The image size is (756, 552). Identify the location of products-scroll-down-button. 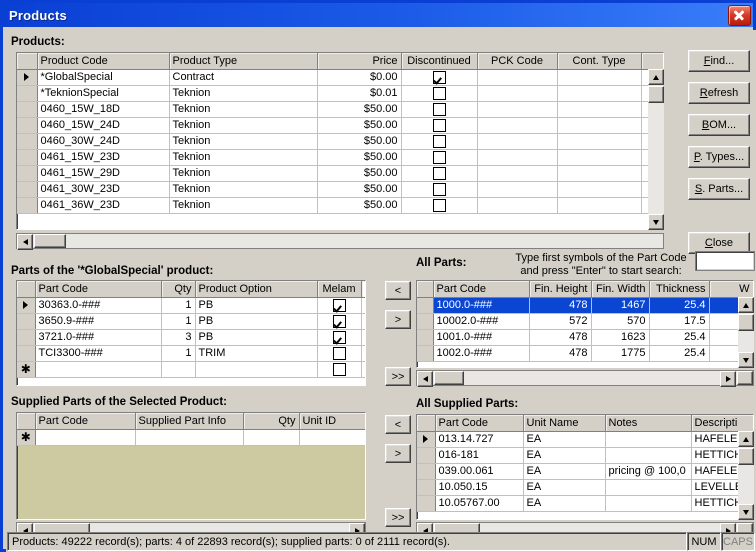
(656, 222).